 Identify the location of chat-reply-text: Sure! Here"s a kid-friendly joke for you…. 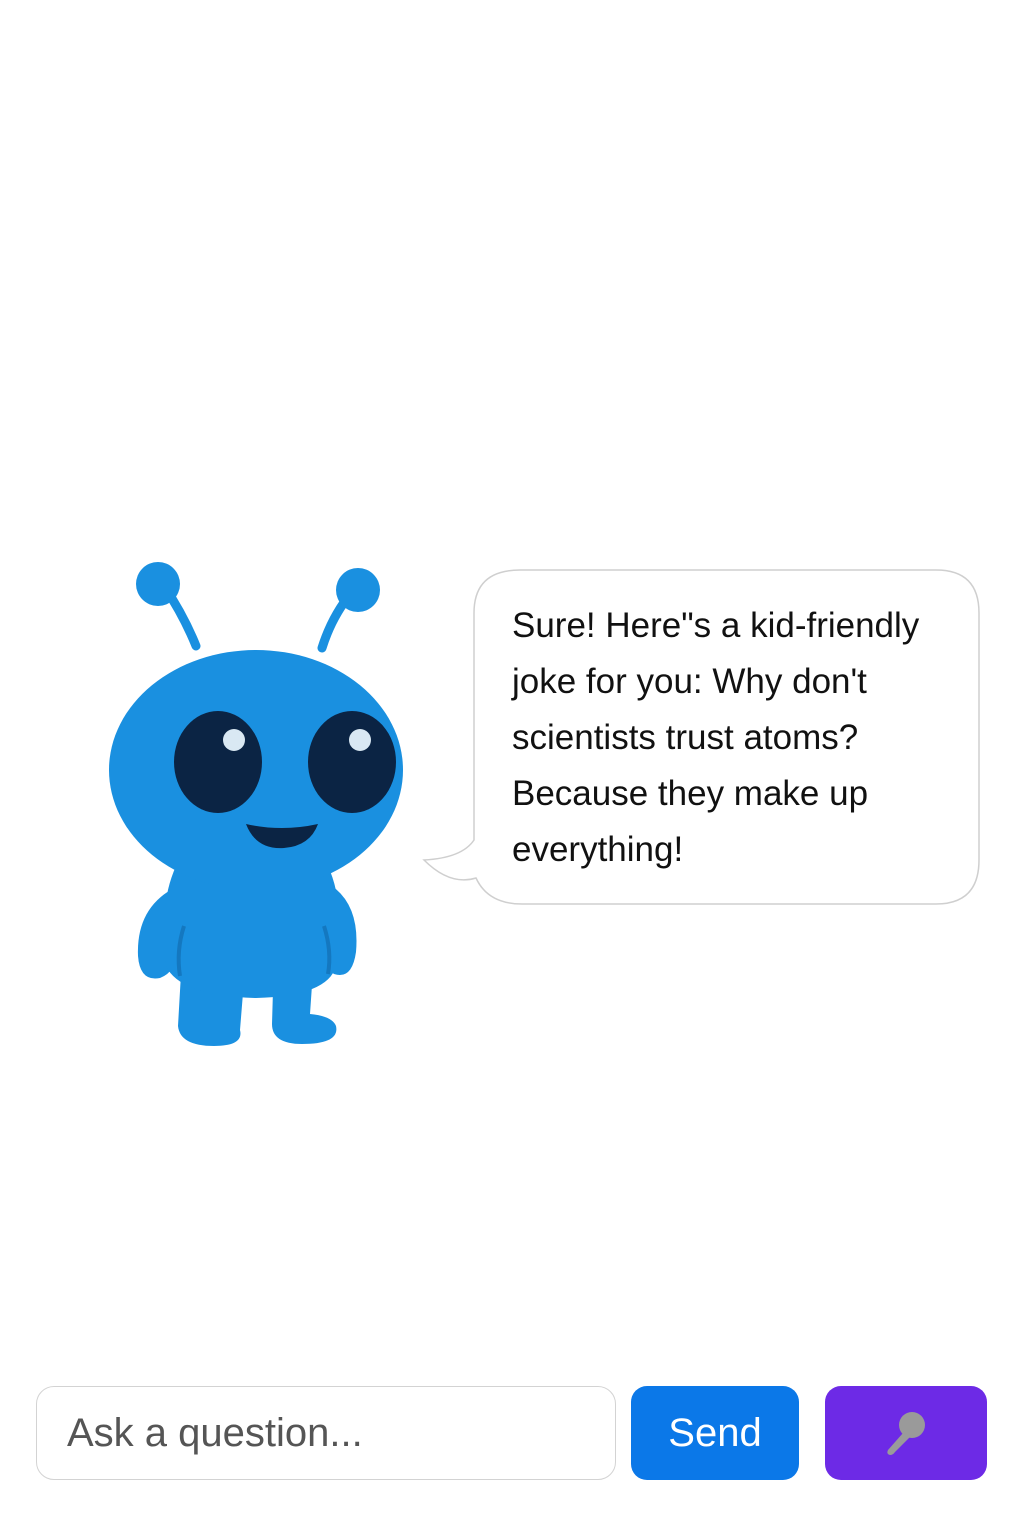
(716, 737).